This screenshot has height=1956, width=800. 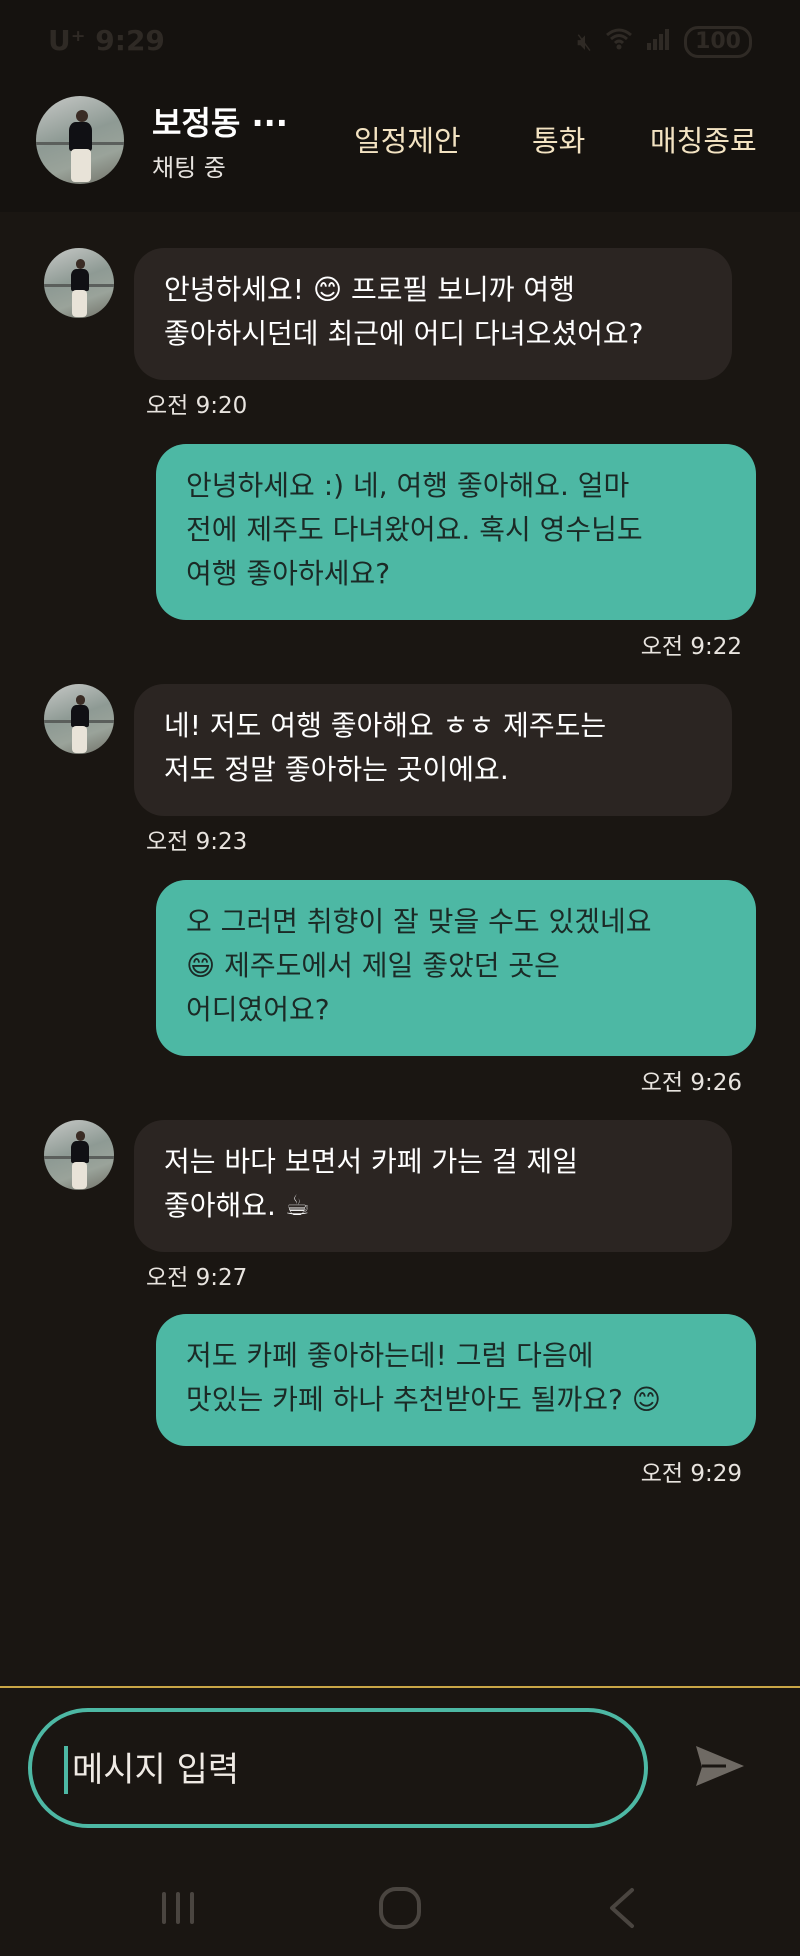 I want to click on message-time: 오전 9:23, so click(x=197, y=842).